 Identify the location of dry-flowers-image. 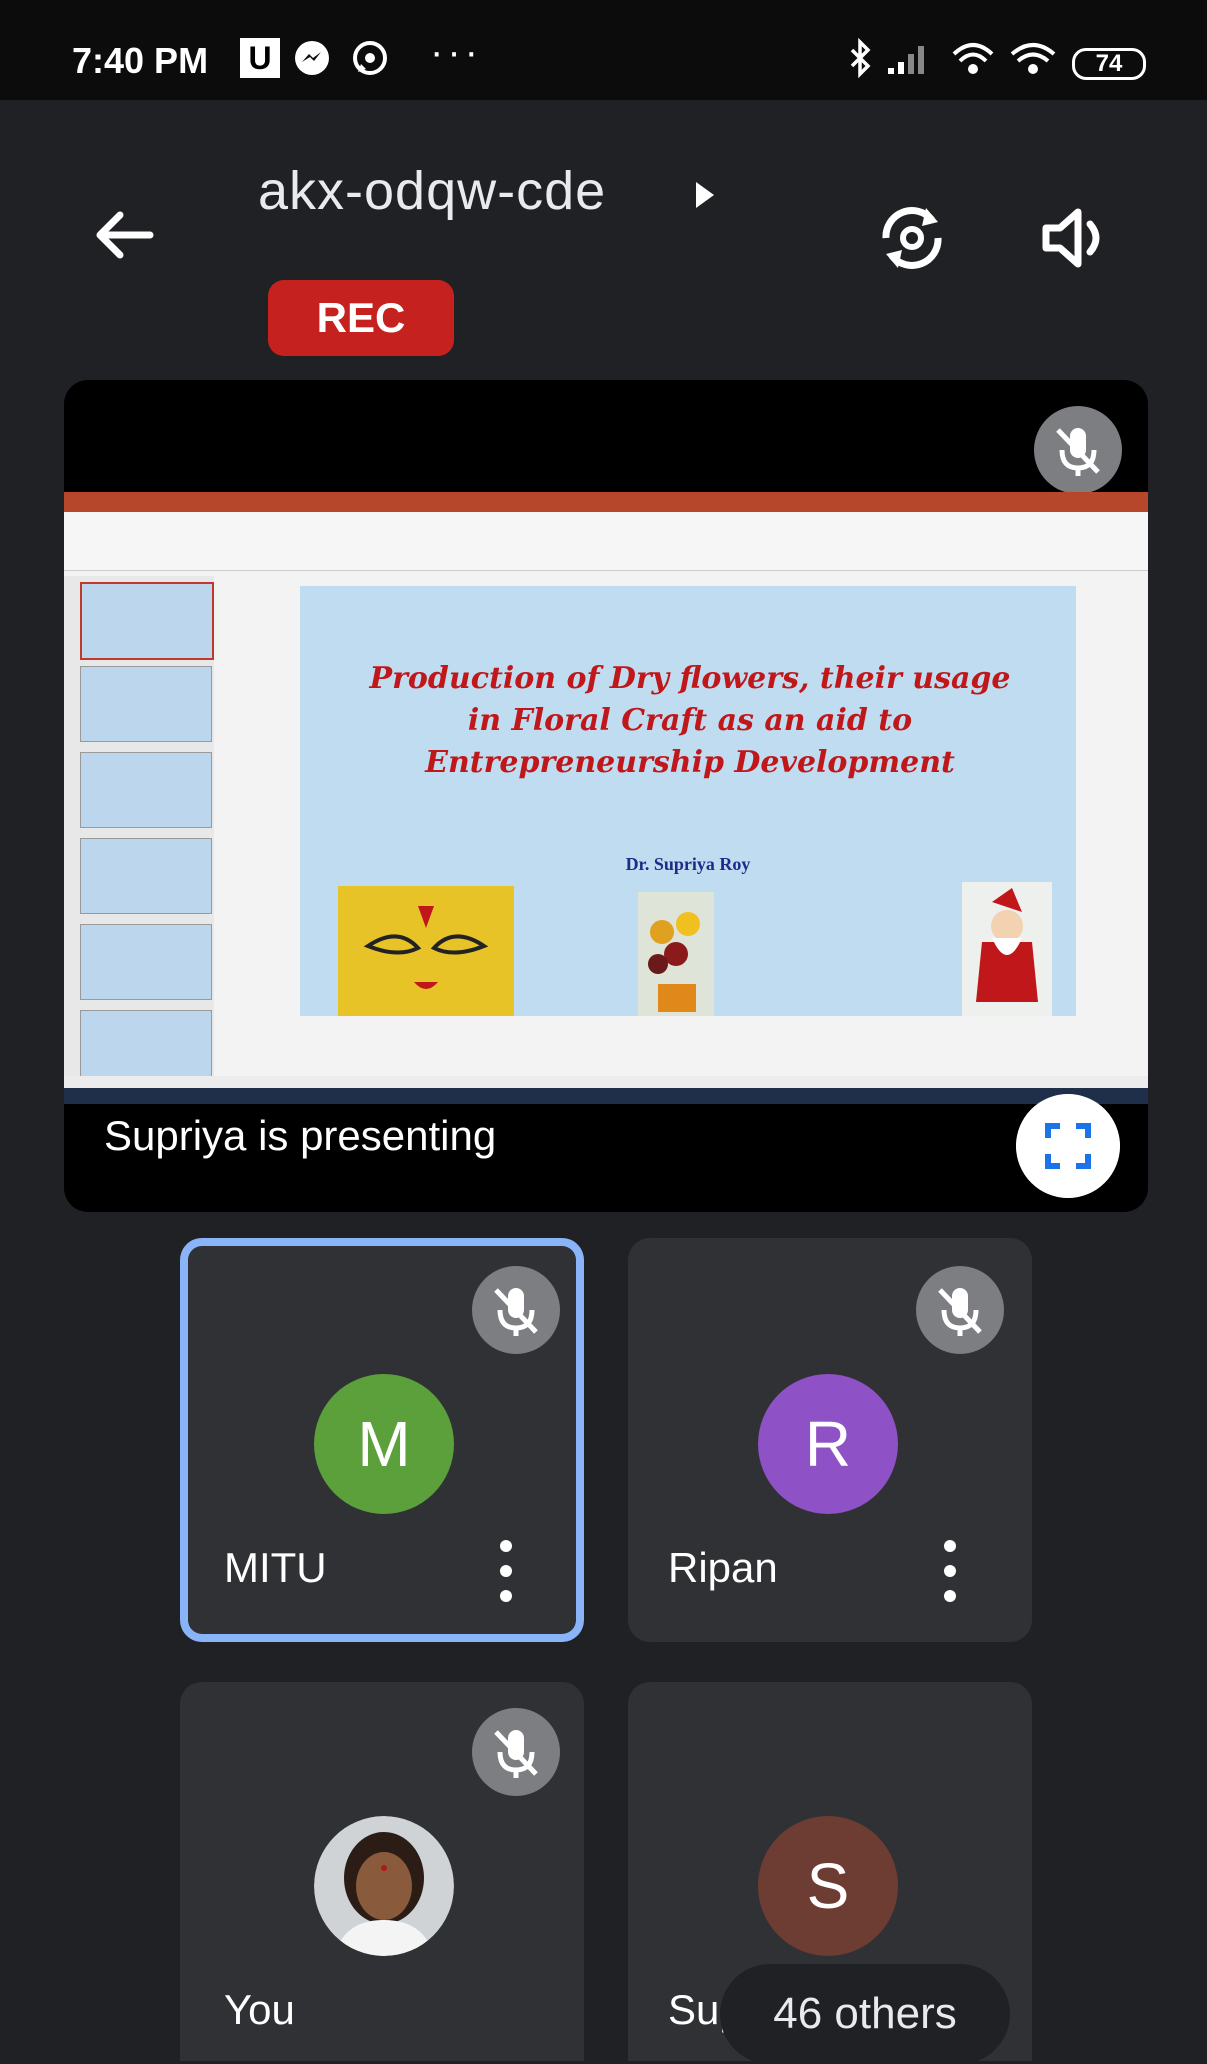
(676, 954).